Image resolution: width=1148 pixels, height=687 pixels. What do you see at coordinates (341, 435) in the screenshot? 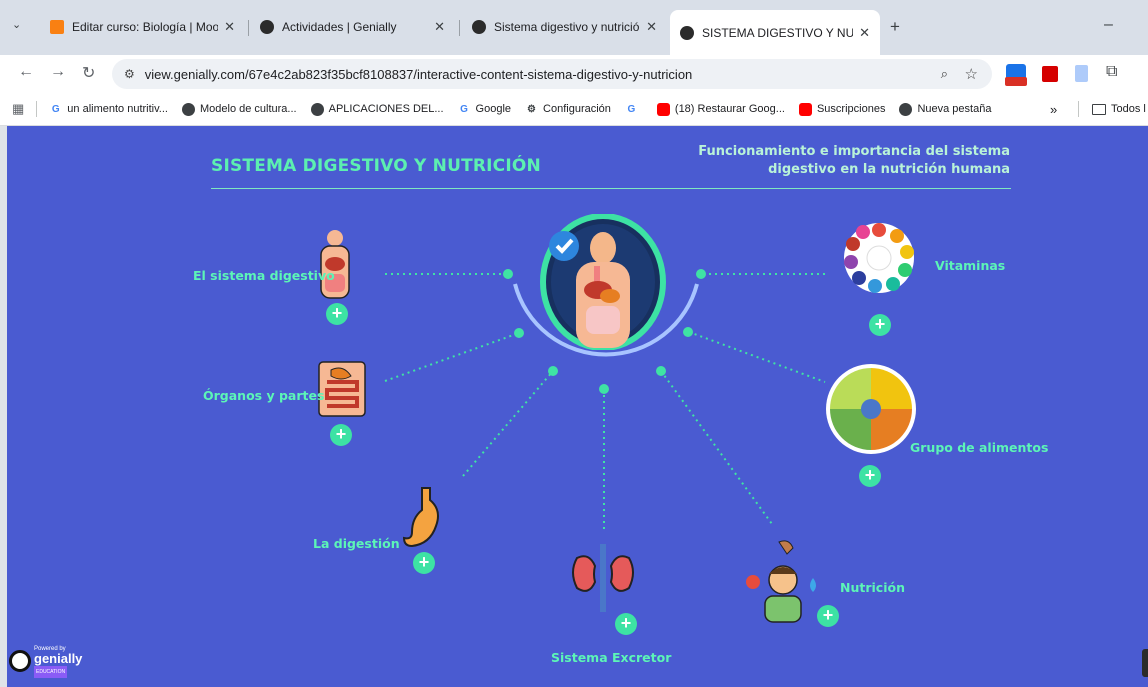
I see `plus-button-organos: +` at bounding box center [341, 435].